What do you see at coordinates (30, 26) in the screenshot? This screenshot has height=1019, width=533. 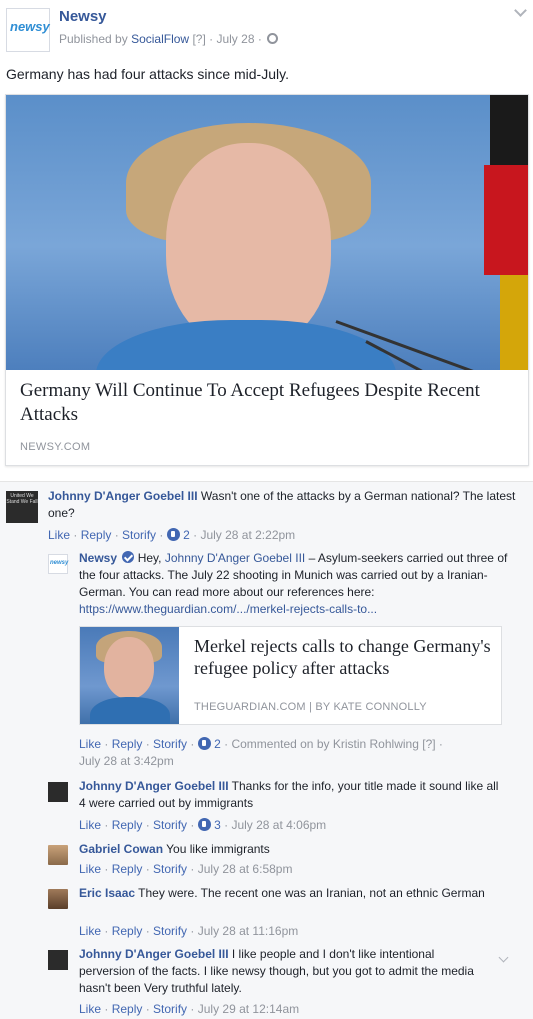 I see `logo-text: newsy` at bounding box center [30, 26].